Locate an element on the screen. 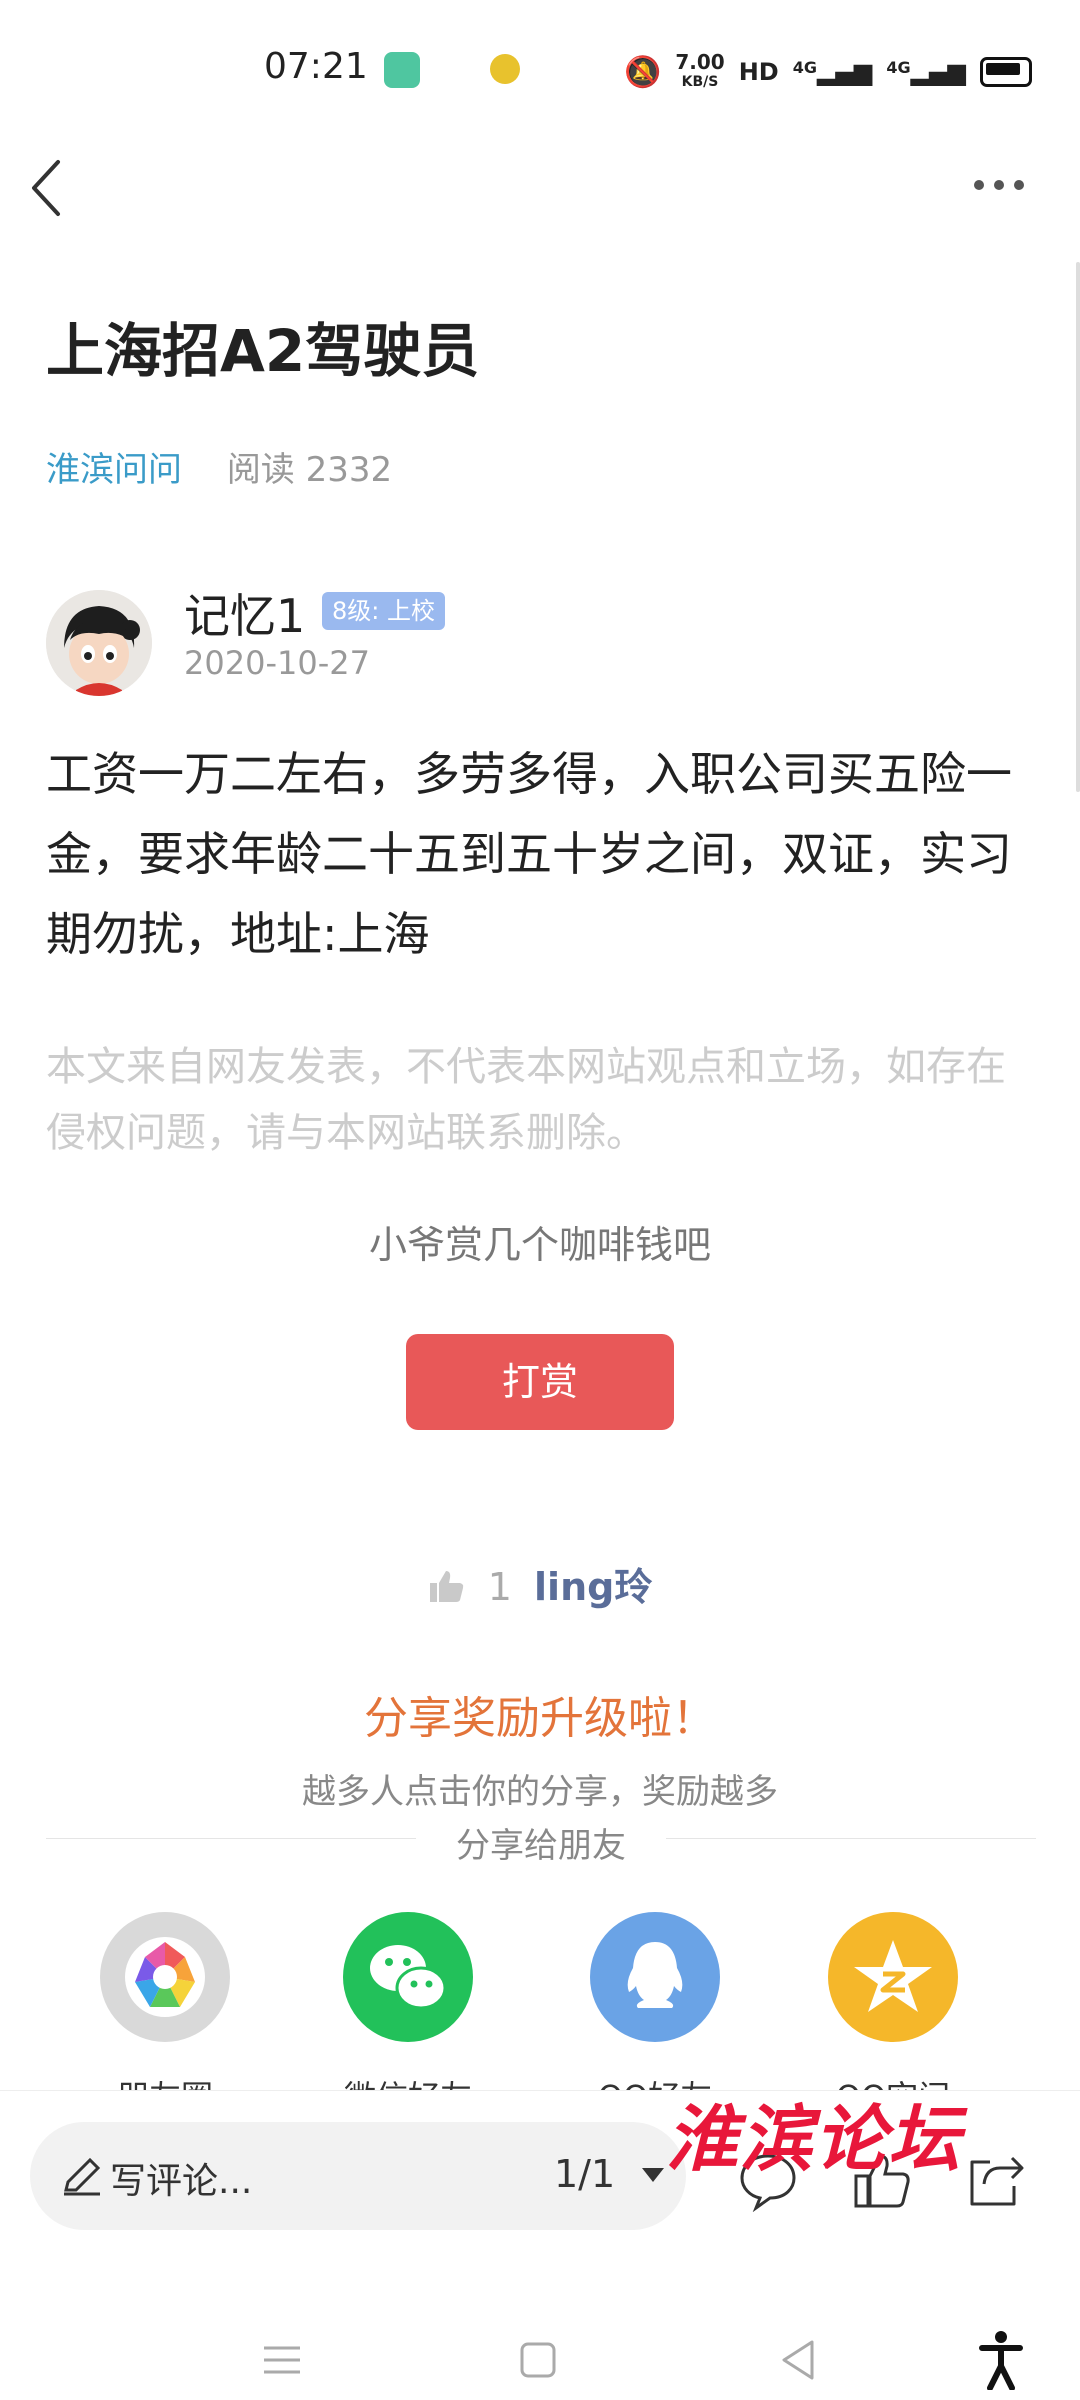 The width and height of the screenshot is (1080, 2400). share-reward-subtitle: 越多人点击你的分享，奖励越多 is located at coordinates (540, 1792).